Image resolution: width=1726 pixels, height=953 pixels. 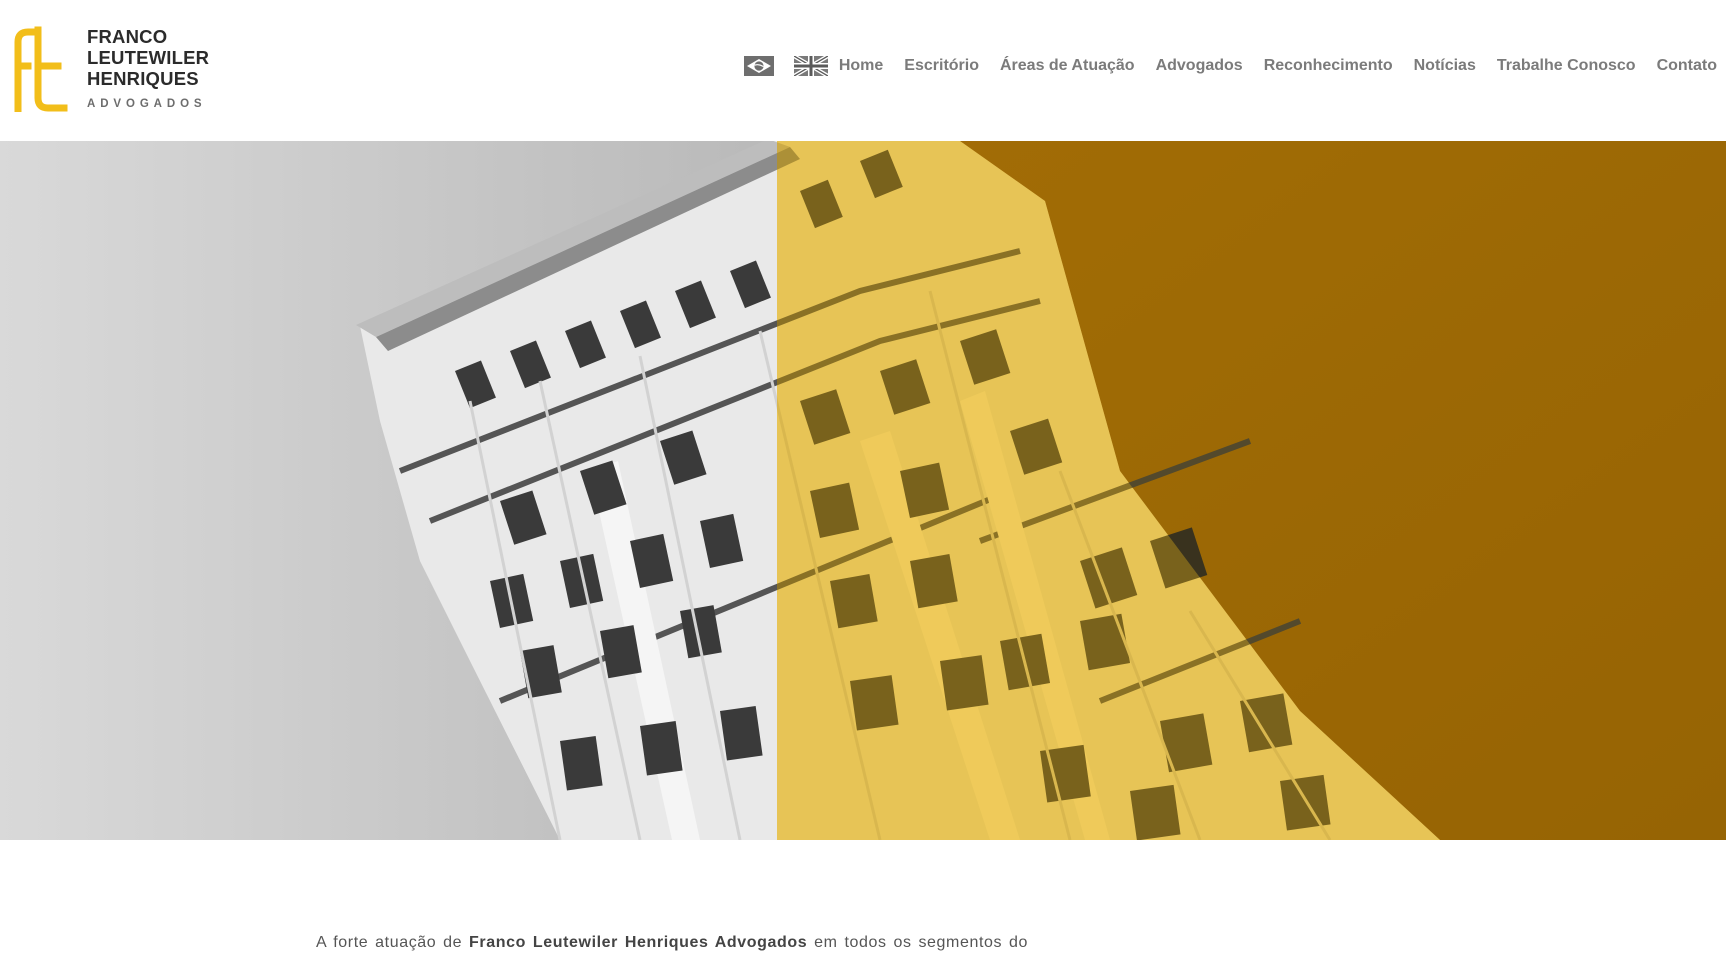 I want to click on brazil-flag-icon, so click(x=758, y=66).